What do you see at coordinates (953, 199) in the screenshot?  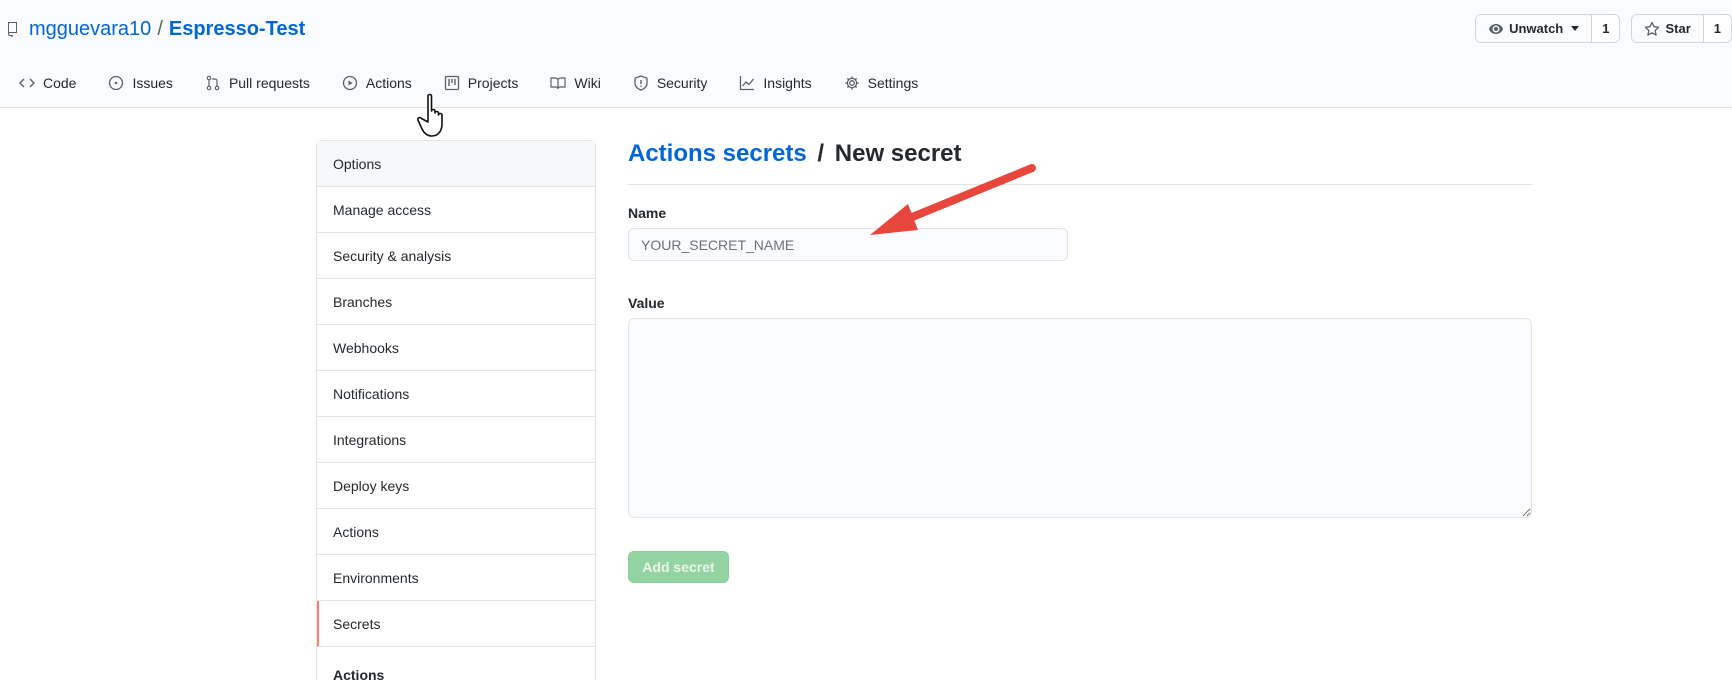 I see `annotation-arrow-icon` at bounding box center [953, 199].